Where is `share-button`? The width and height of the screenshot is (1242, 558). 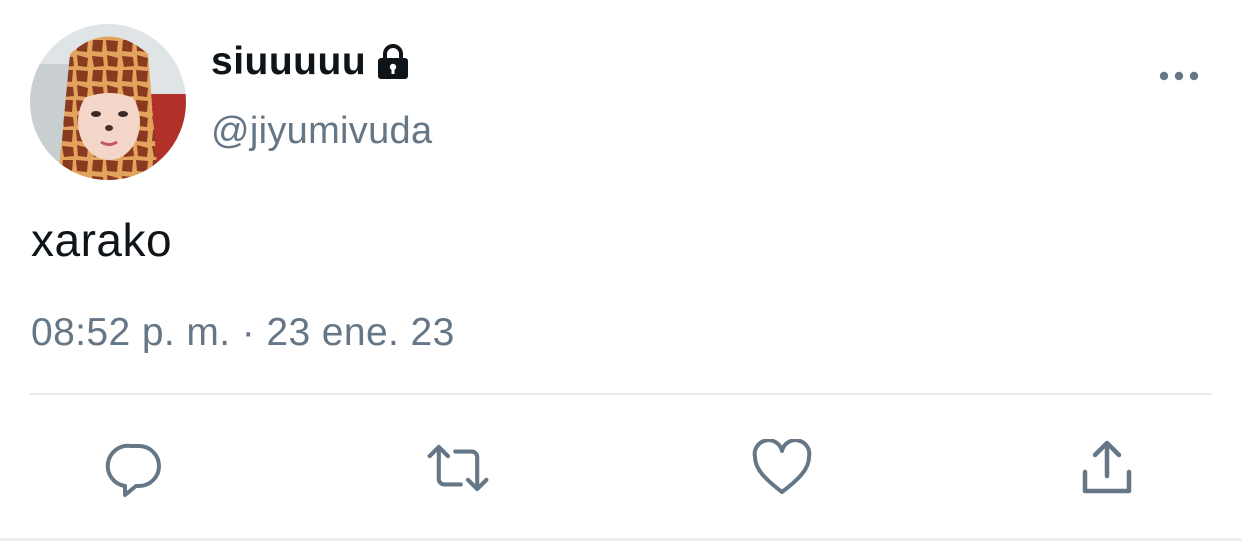
share-button is located at coordinates (1107, 468).